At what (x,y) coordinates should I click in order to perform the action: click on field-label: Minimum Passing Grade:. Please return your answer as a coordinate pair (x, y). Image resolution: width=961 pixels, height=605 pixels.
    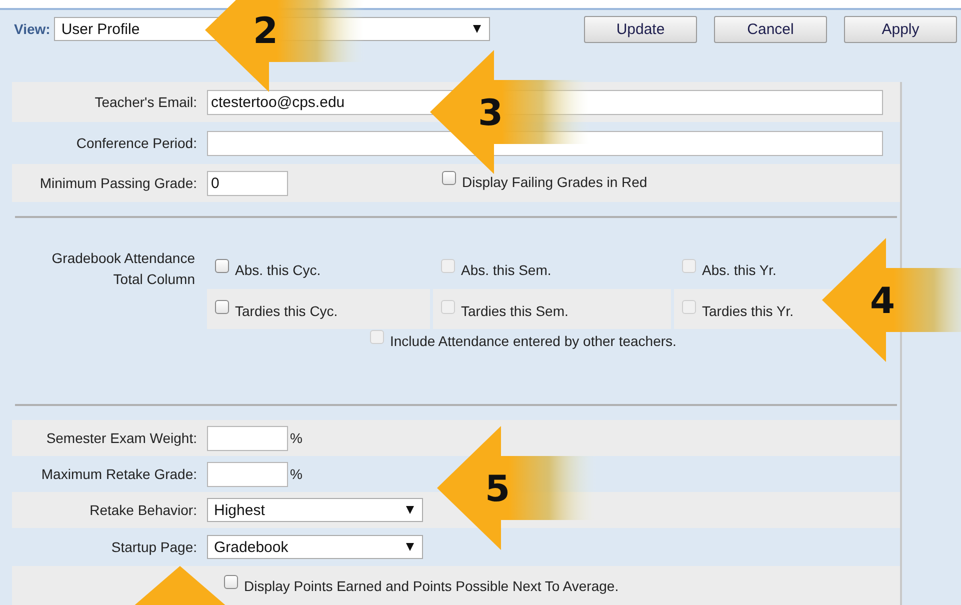
    Looking at the image, I should click on (118, 183).